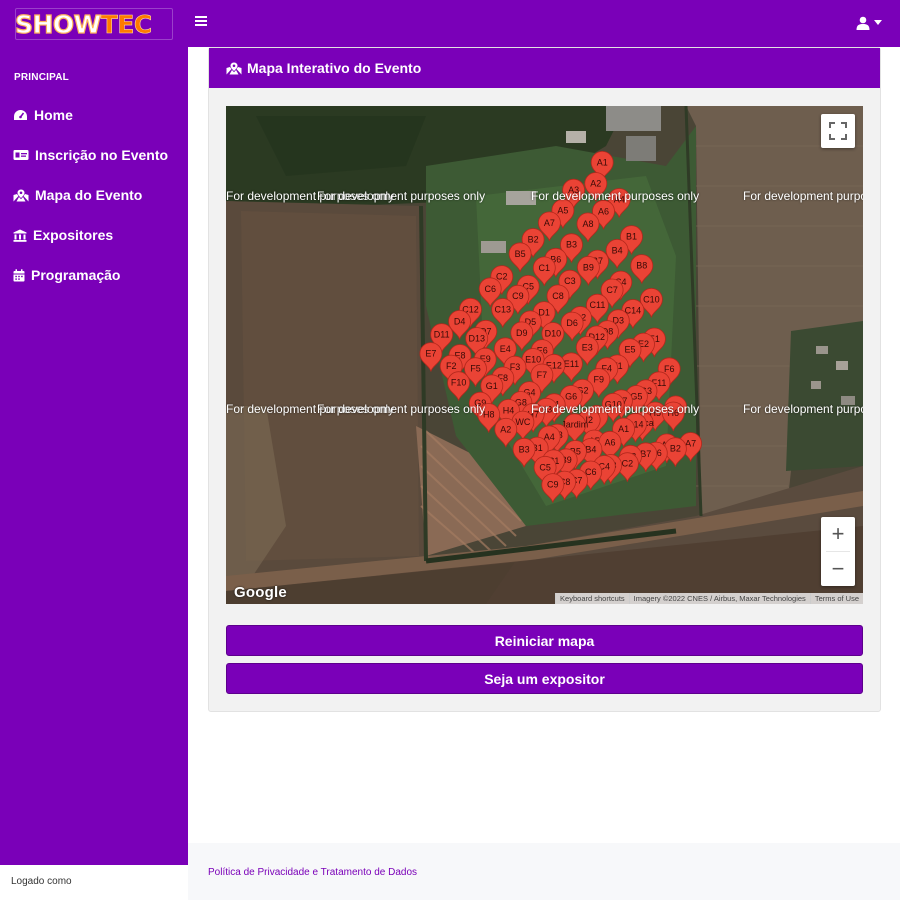 The image size is (900, 900). I want to click on map-marker-label: D4, so click(460, 321).